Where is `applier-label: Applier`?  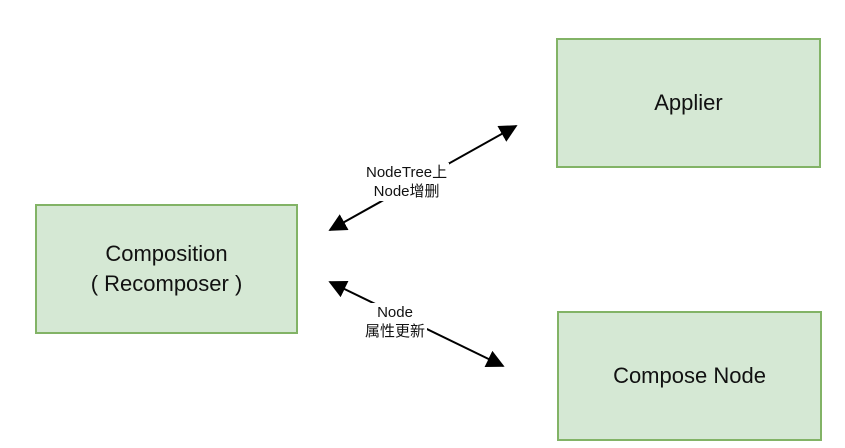 applier-label: Applier is located at coordinates (688, 102).